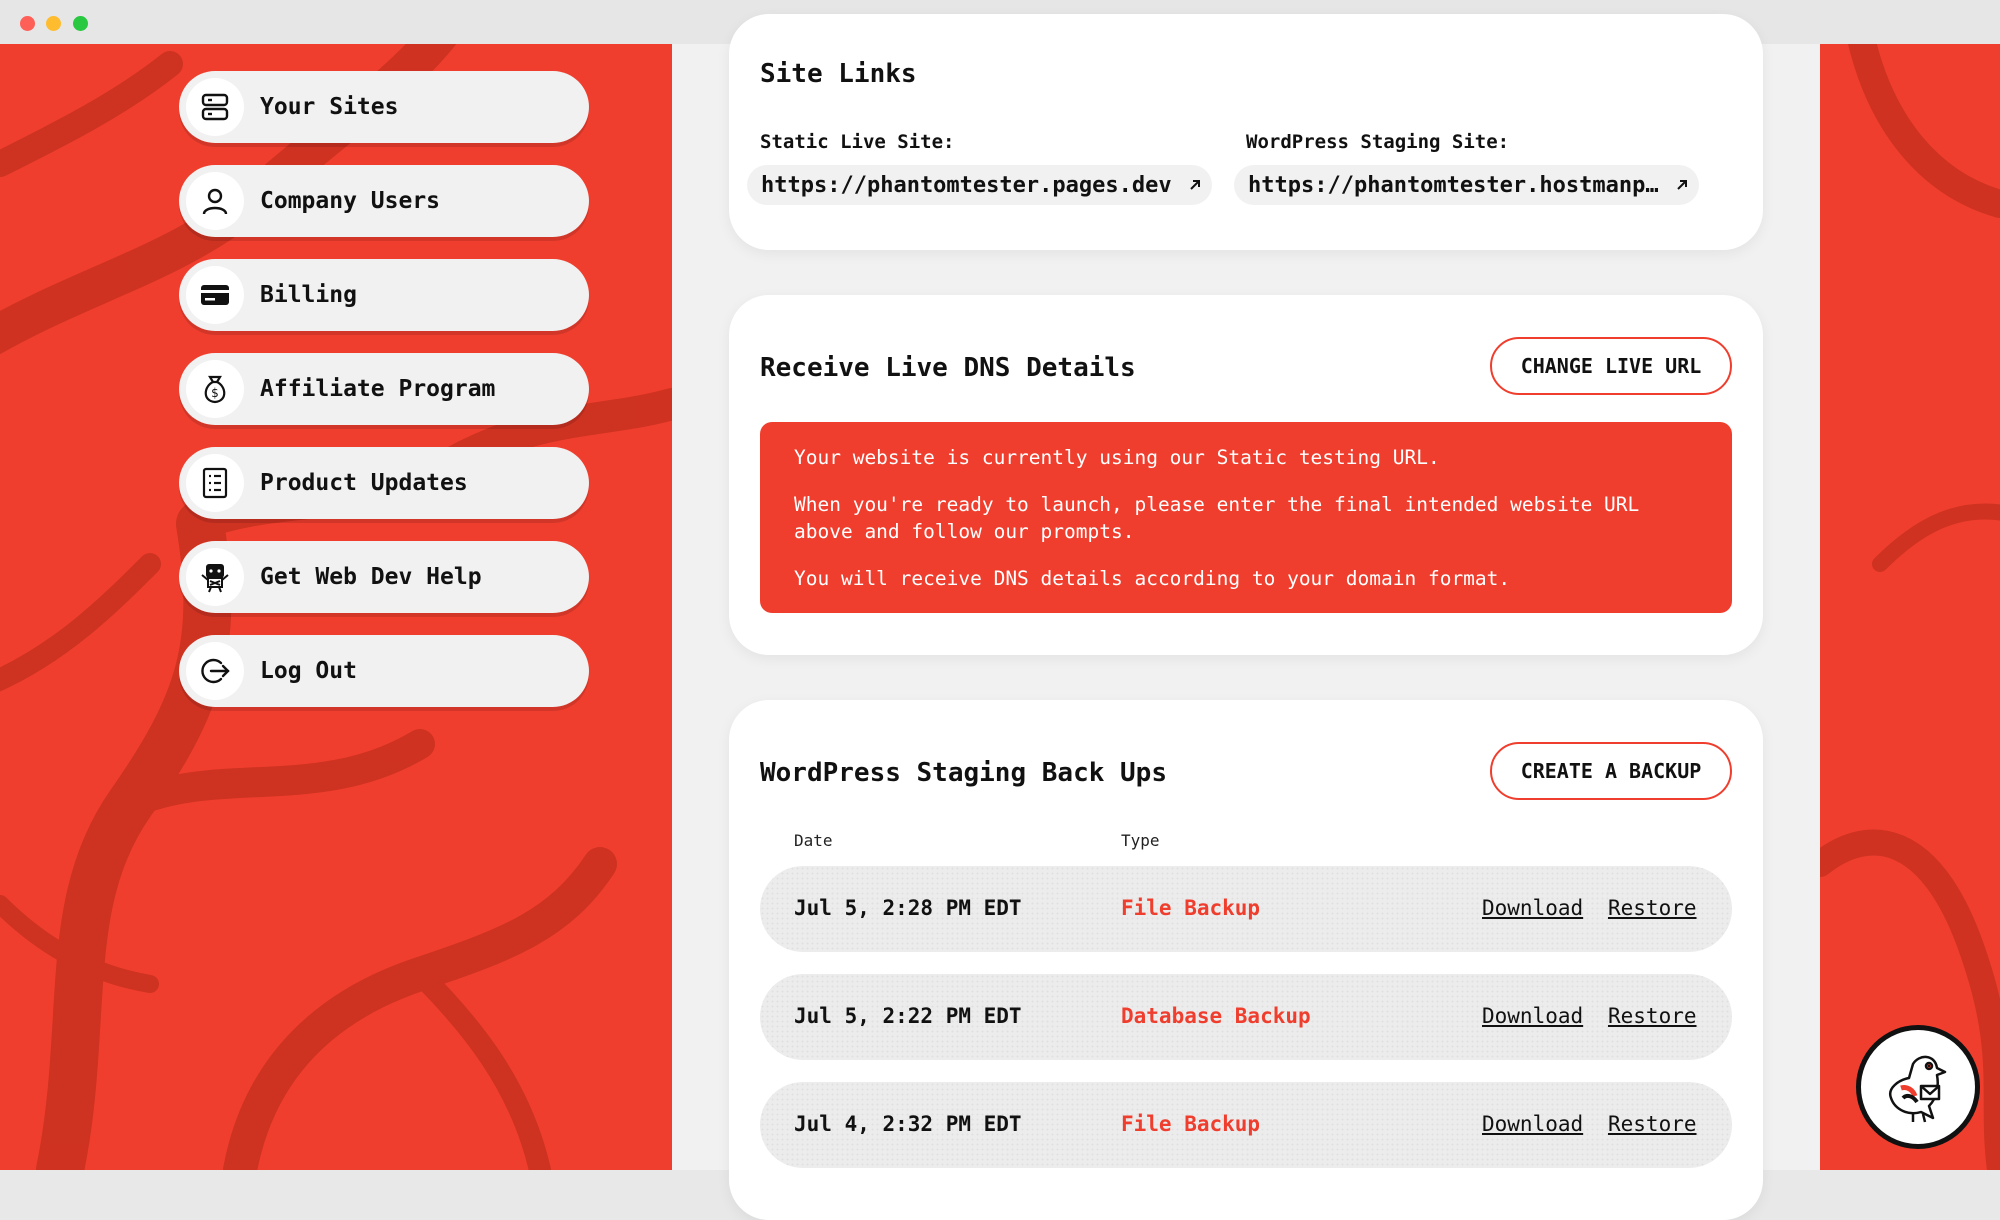  Describe the element at coordinates (908, 908) in the screenshot. I see `backup-date: Jul 5, 2:28 PM EDT` at that location.